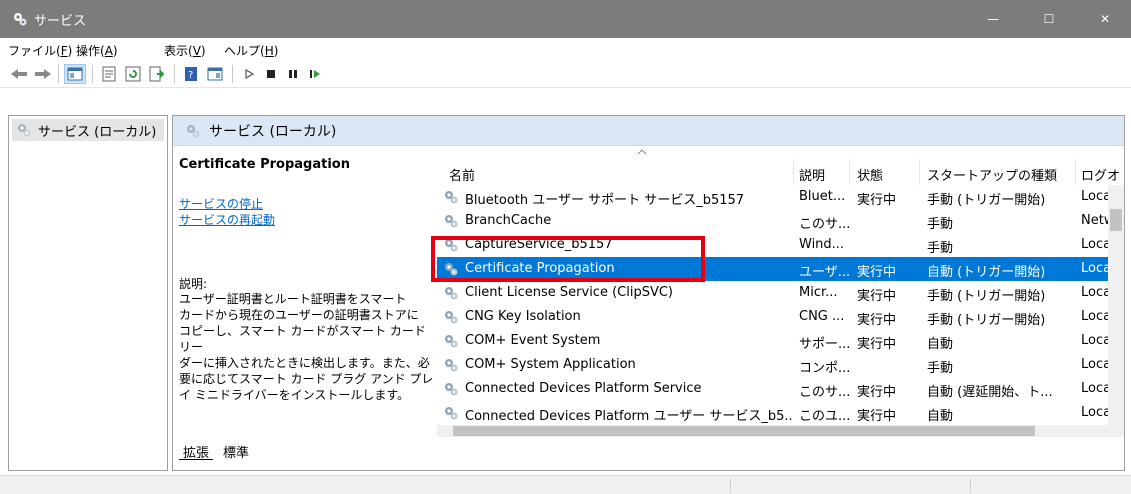 This screenshot has width=1131, height=494. Describe the element at coordinates (1116, 305) in the screenshot. I see `vertical-scrollbar` at that location.